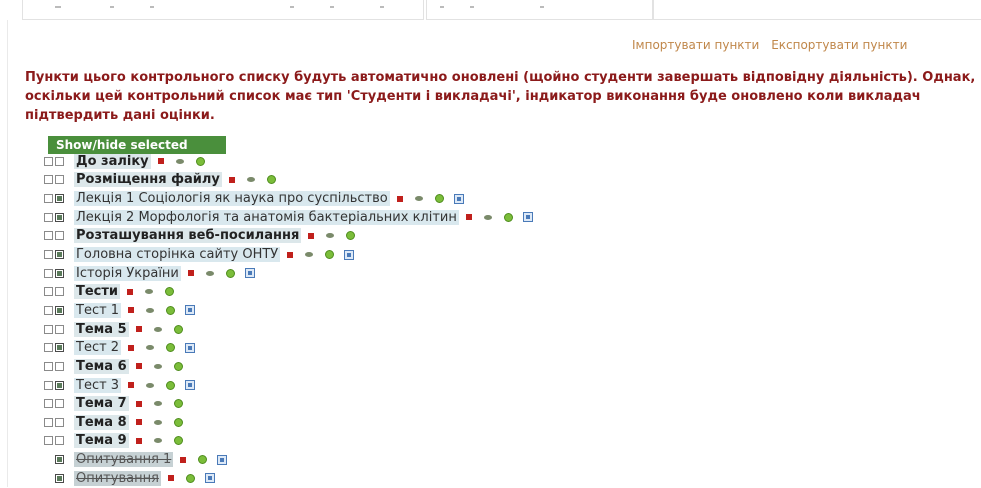 This screenshot has height=488, width=981. What do you see at coordinates (288, 403) in the screenshot?
I see `checklist-item: Тема 7` at bounding box center [288, 403].